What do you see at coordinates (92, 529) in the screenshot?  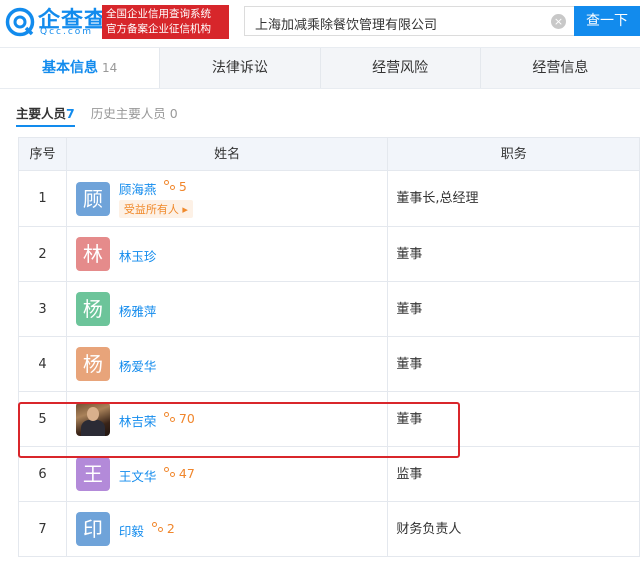 I see `avatar: 印` at bounding box center [92, 529].